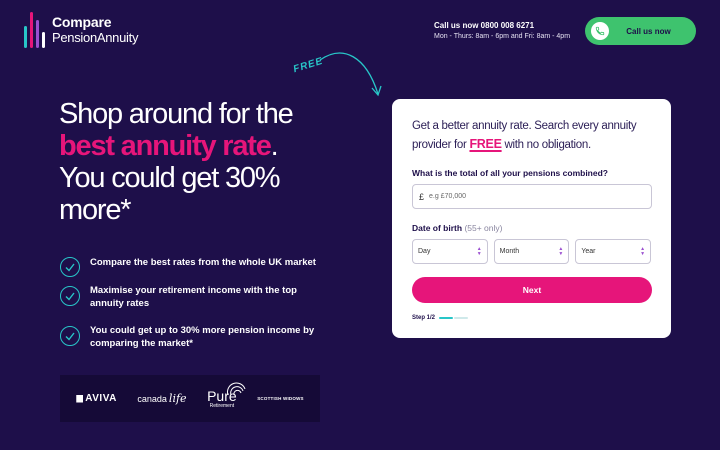 The image size is (720, 450). What do you see at coordinates (165, 146) in the screenshot?
I see `hero-accent: best annuity rate` at bounding box center [165, 146].